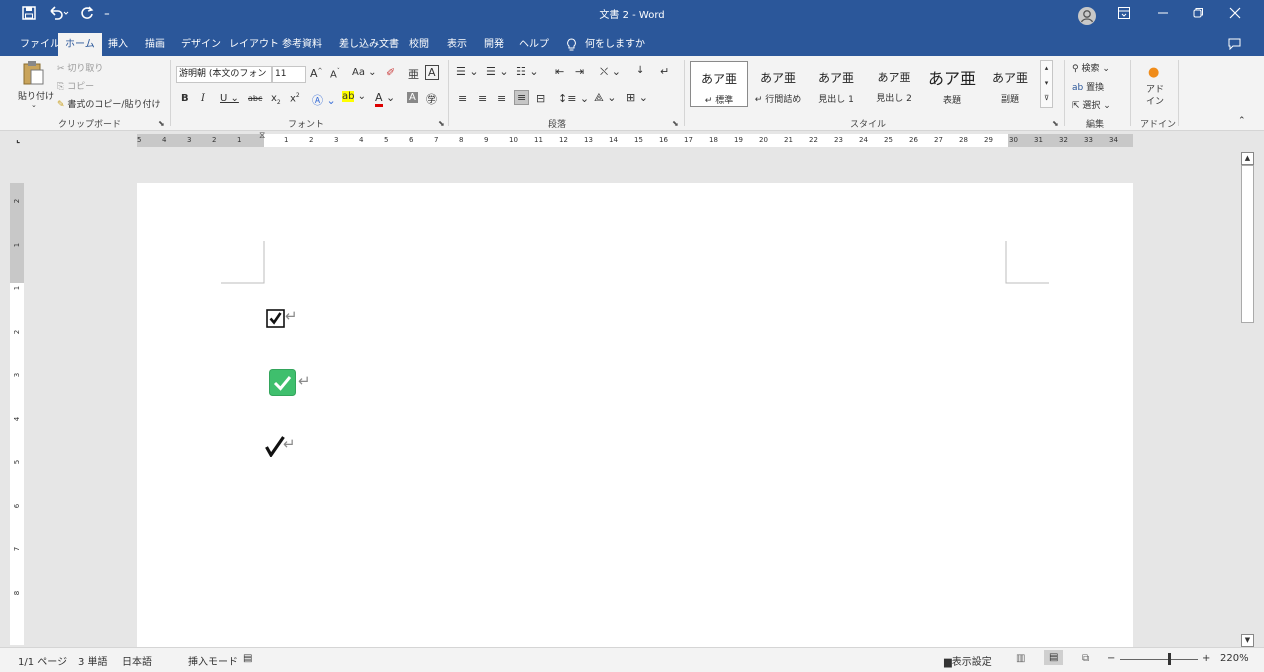  I want to click on display-settings-button: ▆表示設定, so click(968, 660).